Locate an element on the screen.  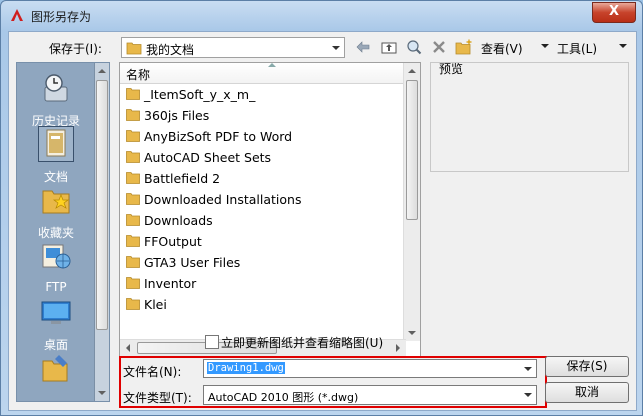
back-arrow-icon is located at coordinates (363, 47).